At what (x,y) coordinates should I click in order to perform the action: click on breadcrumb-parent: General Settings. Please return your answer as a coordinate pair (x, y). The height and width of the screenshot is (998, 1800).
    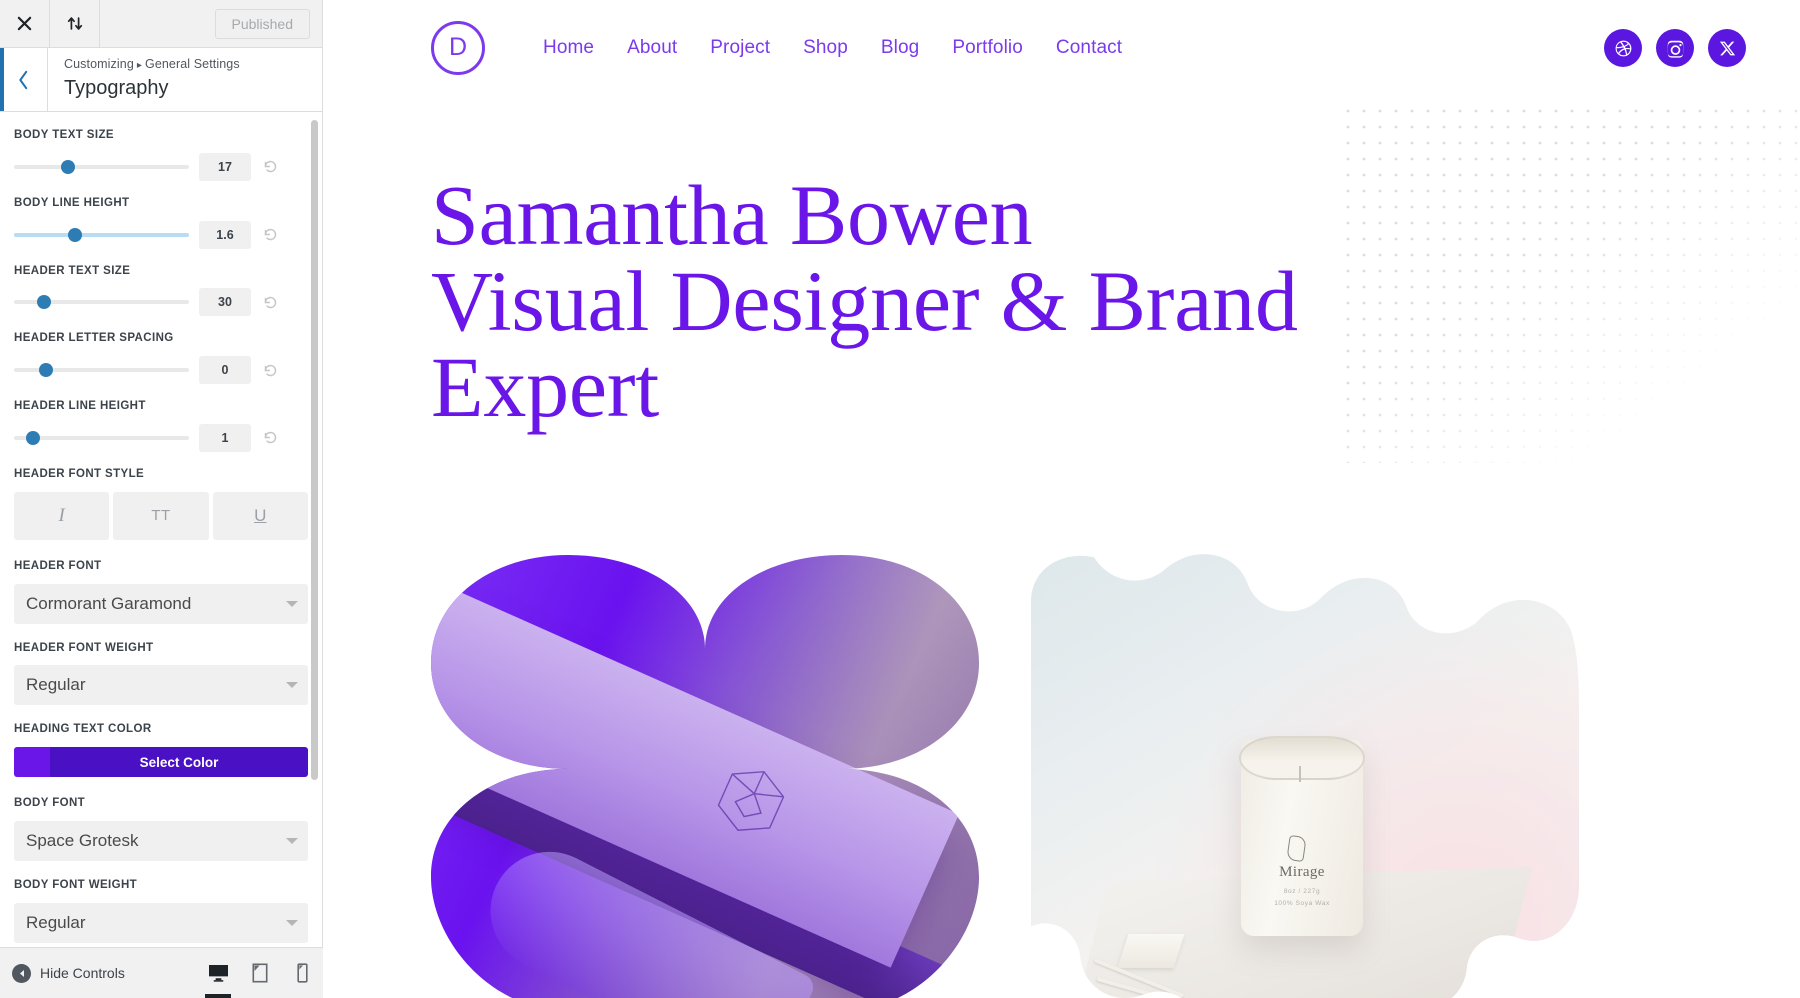
    Looking at the image, I should click on (192, 64).